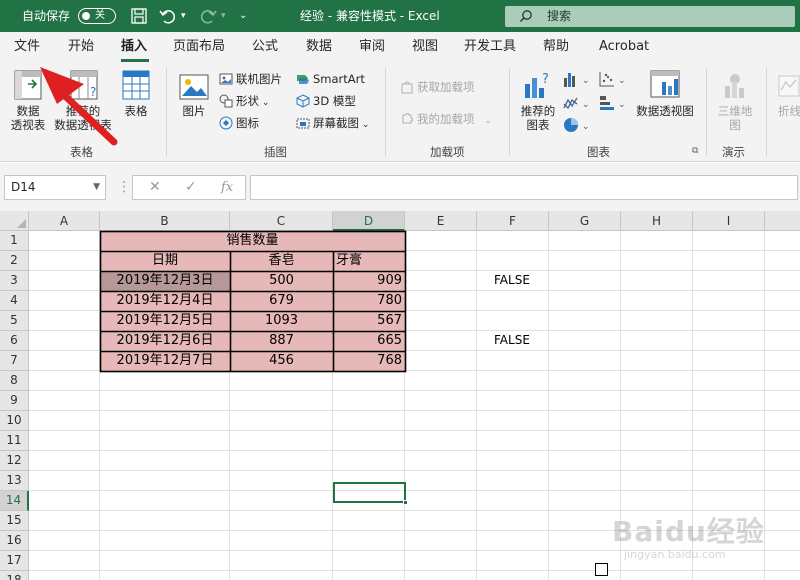  I want to click on online-picture-icon, so click(226, 79).